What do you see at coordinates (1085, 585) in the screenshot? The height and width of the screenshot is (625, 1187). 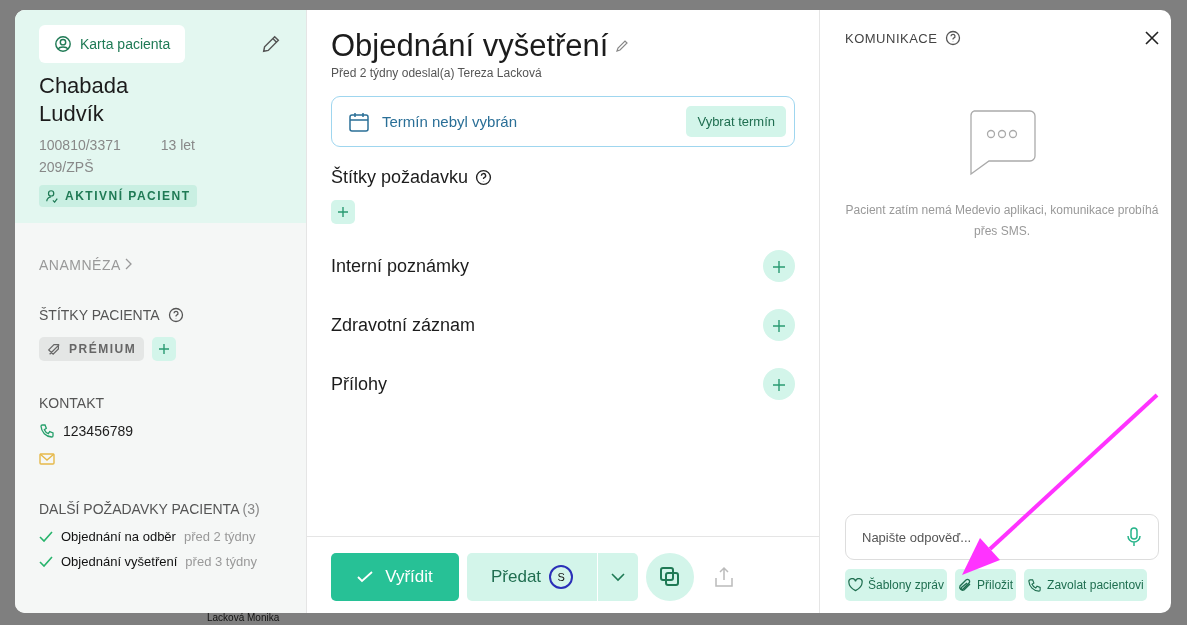 I see `call-button: Zavolat pacientovi` at bounding box center [1085, 585].